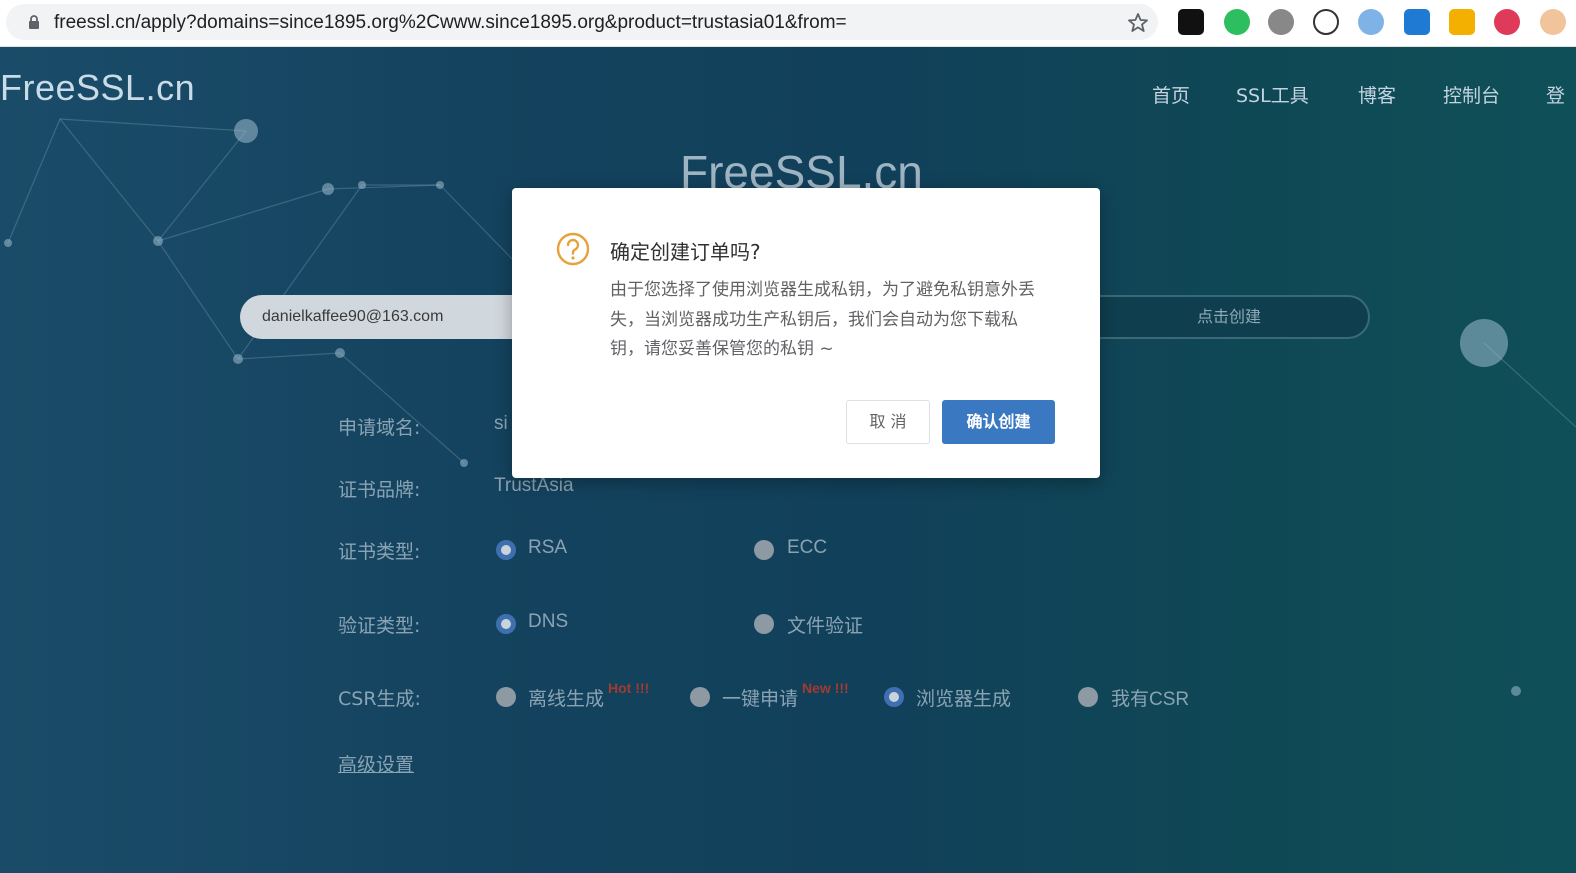 The height and width of the screenshot is (873, 1576). Describe the element at coordinates (506, 697) in the screenshot. I see `radio-offline-generate` at that location.